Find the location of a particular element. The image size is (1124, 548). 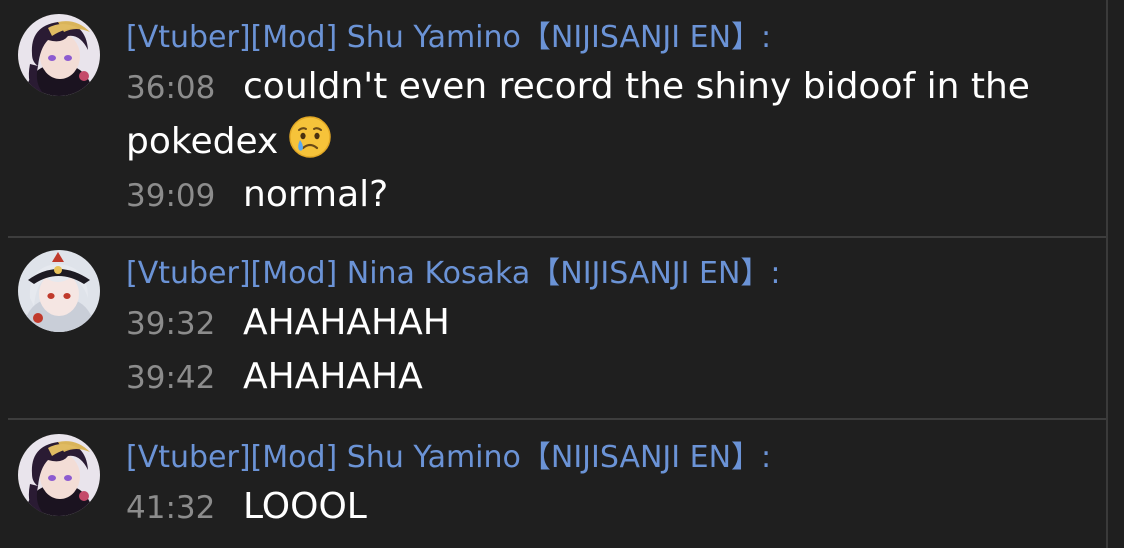

message-text: LOOOL is located at coordinates (305, 506).